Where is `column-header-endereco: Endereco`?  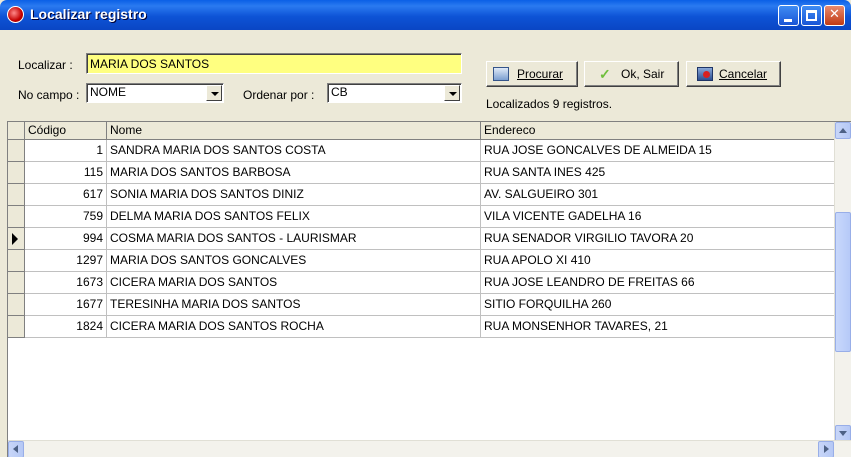
column-header-endereco: Endereco is located at coordinates (660, 131).